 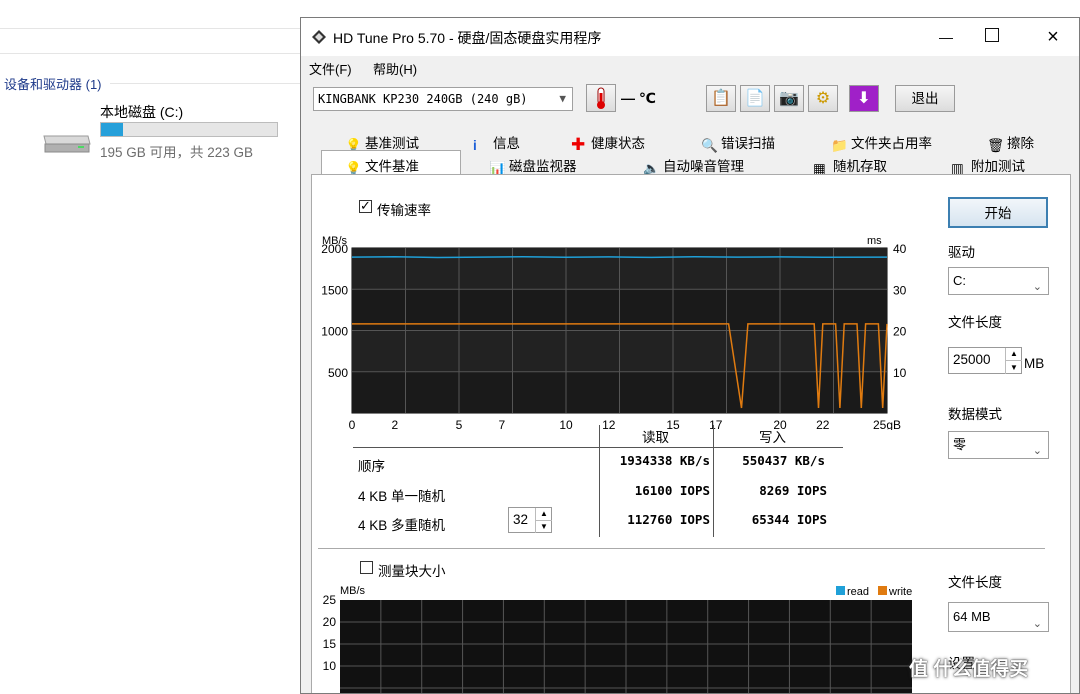 I want to click on tab-disk-monitor: 📊 磁盘监视器, so click(x=533, y=165).